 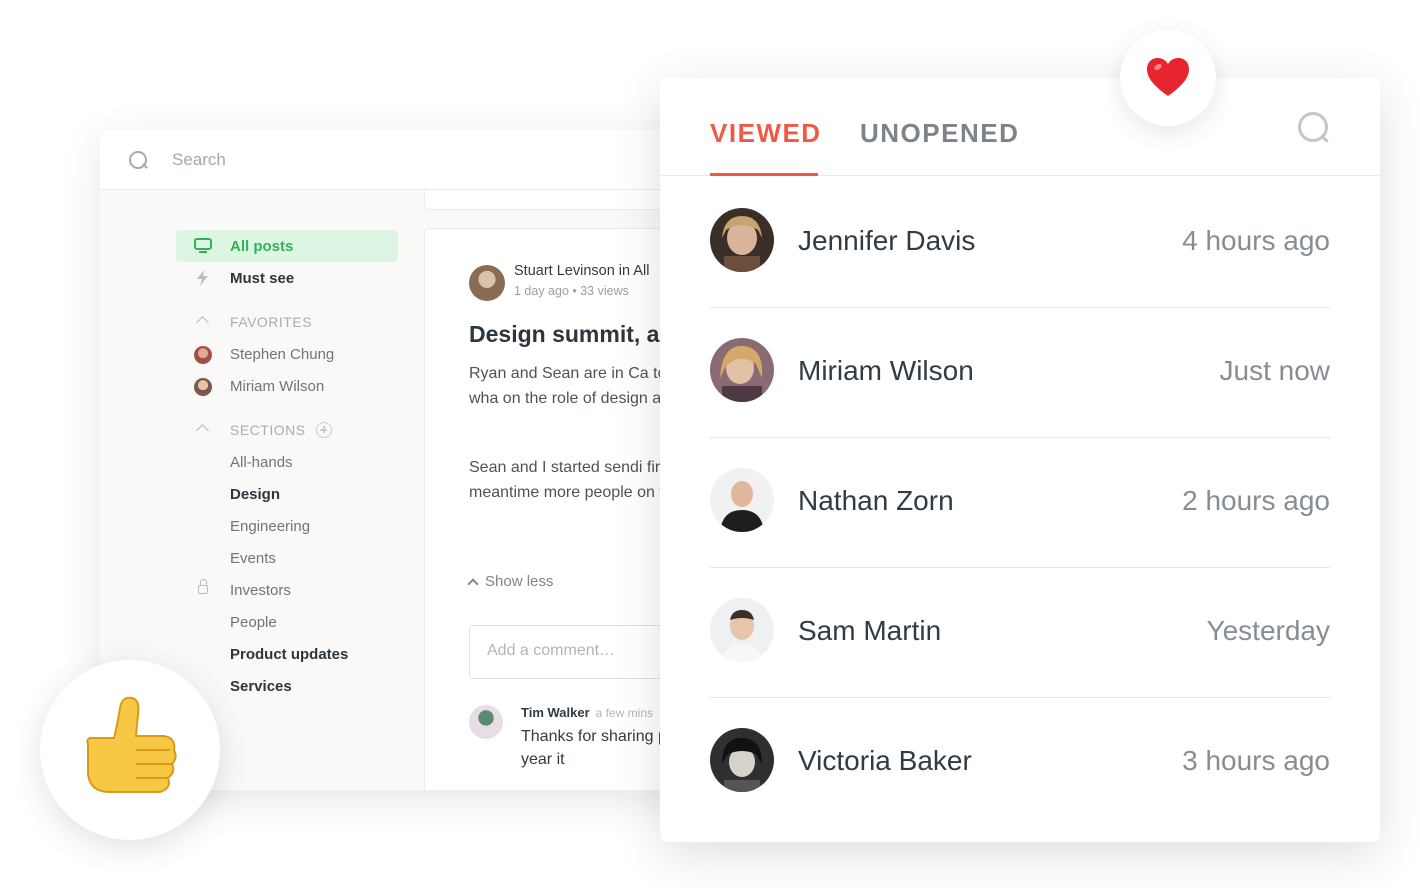 What do you see at coordinates (202, 278) in the screenshot?
I see `lightning-icon` at bounding box center [202, 278].